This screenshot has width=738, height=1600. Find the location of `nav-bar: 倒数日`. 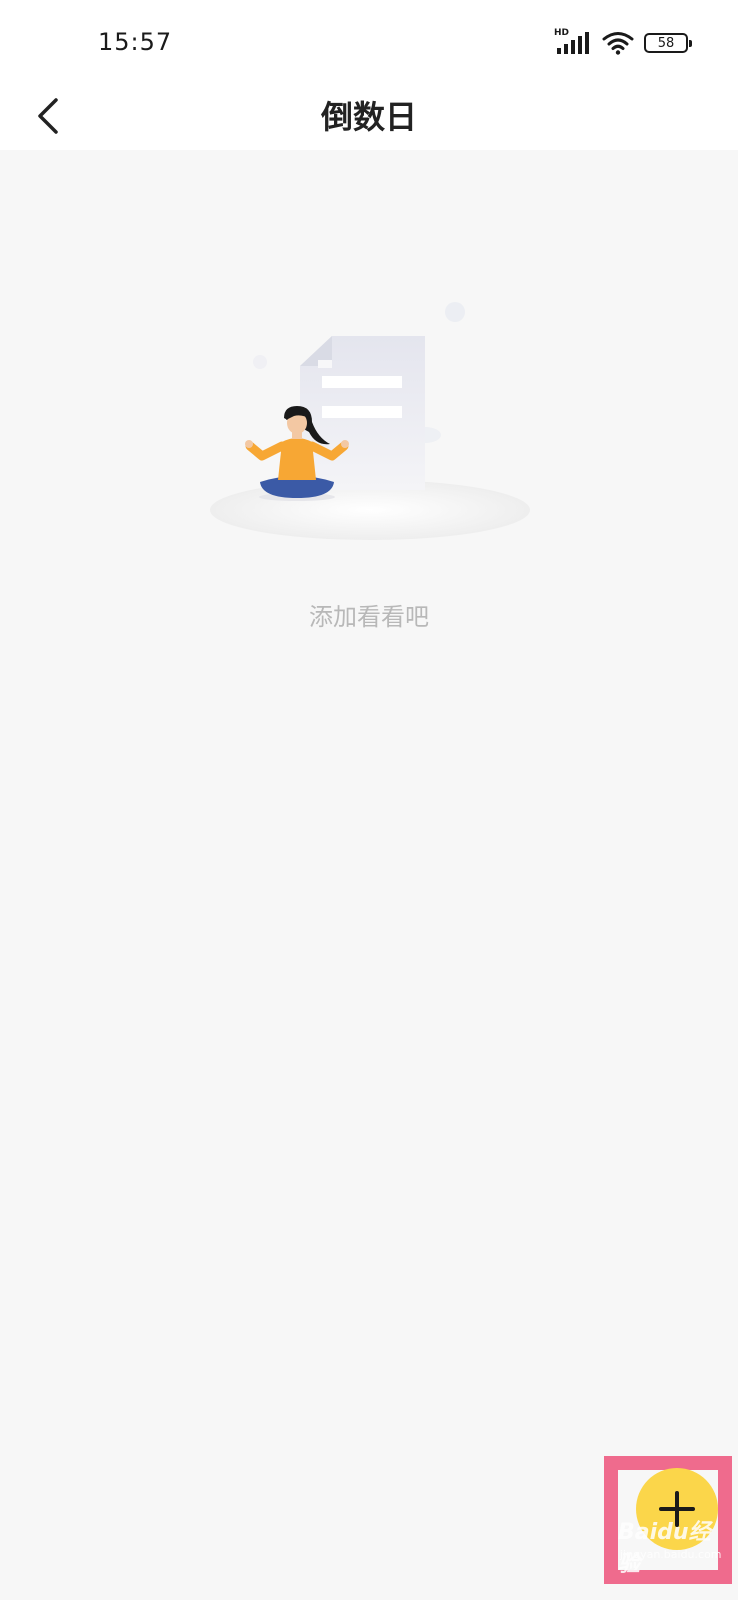

nav-bar: 倒数日 is located at coordinates (369, 116).